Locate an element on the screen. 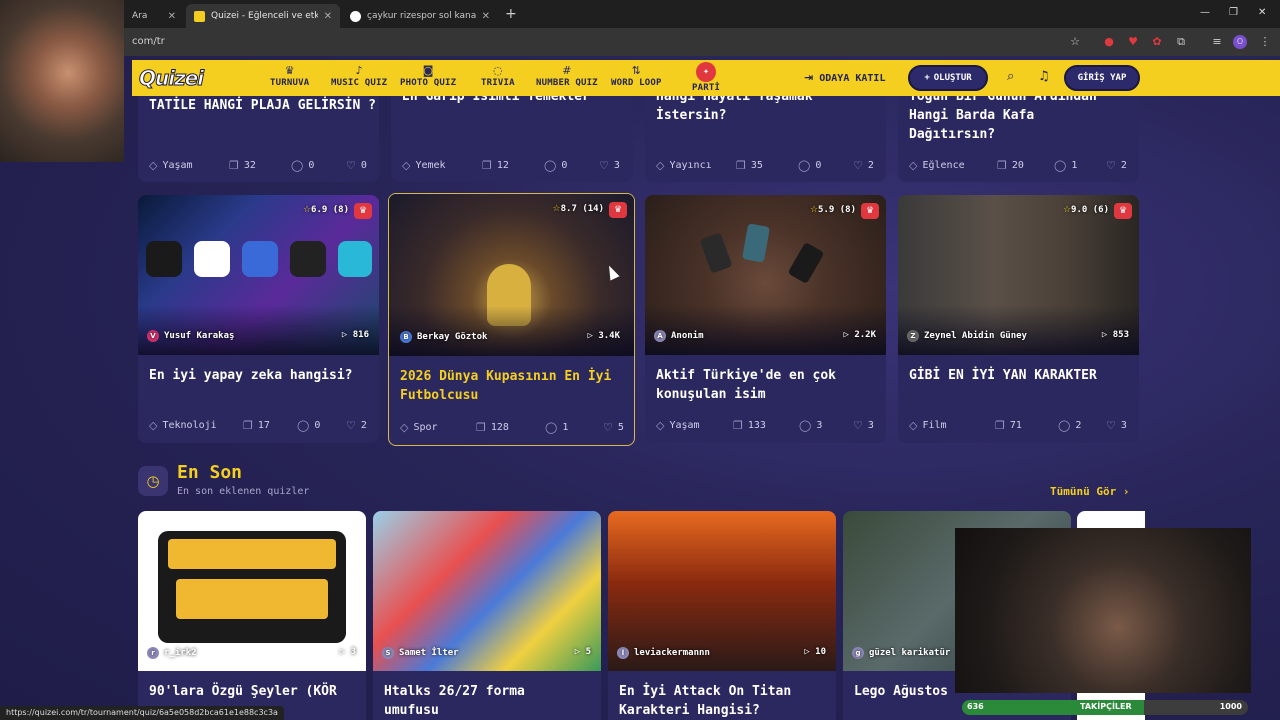 The image size is (1280, 720). nav-parti: ✦ PARTİ is located at coordinates (706, 77).